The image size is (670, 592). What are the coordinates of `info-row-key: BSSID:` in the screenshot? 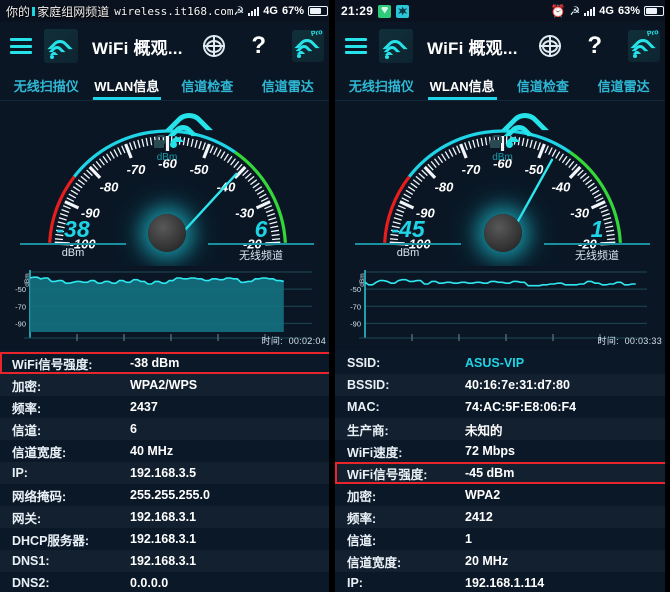 It's located at (368, 385).